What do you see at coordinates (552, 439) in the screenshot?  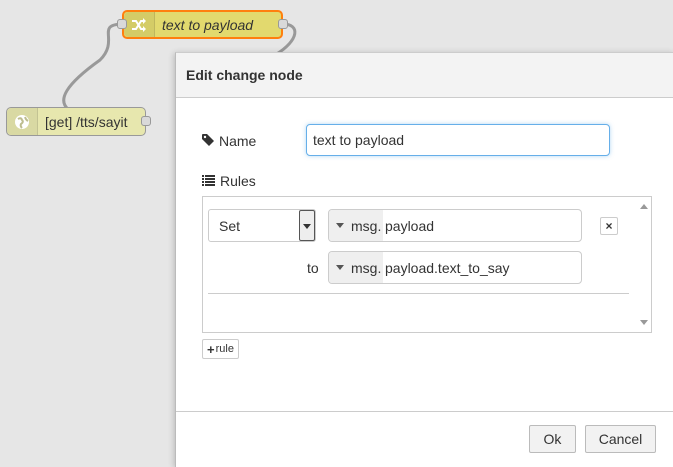 I see `ok-button: Ok` at bounding box center [552, 439].